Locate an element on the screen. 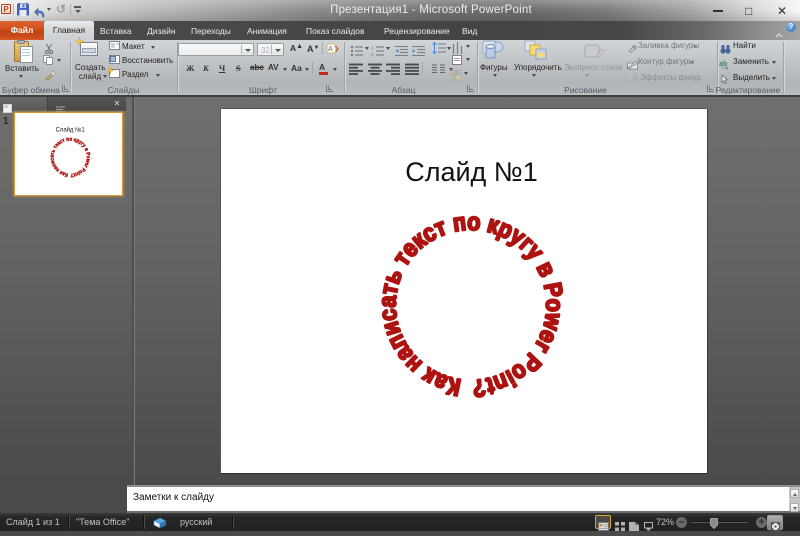 This screenshot has height=536, width=800. svg-text: 2 is located at coordinates (372, 54).